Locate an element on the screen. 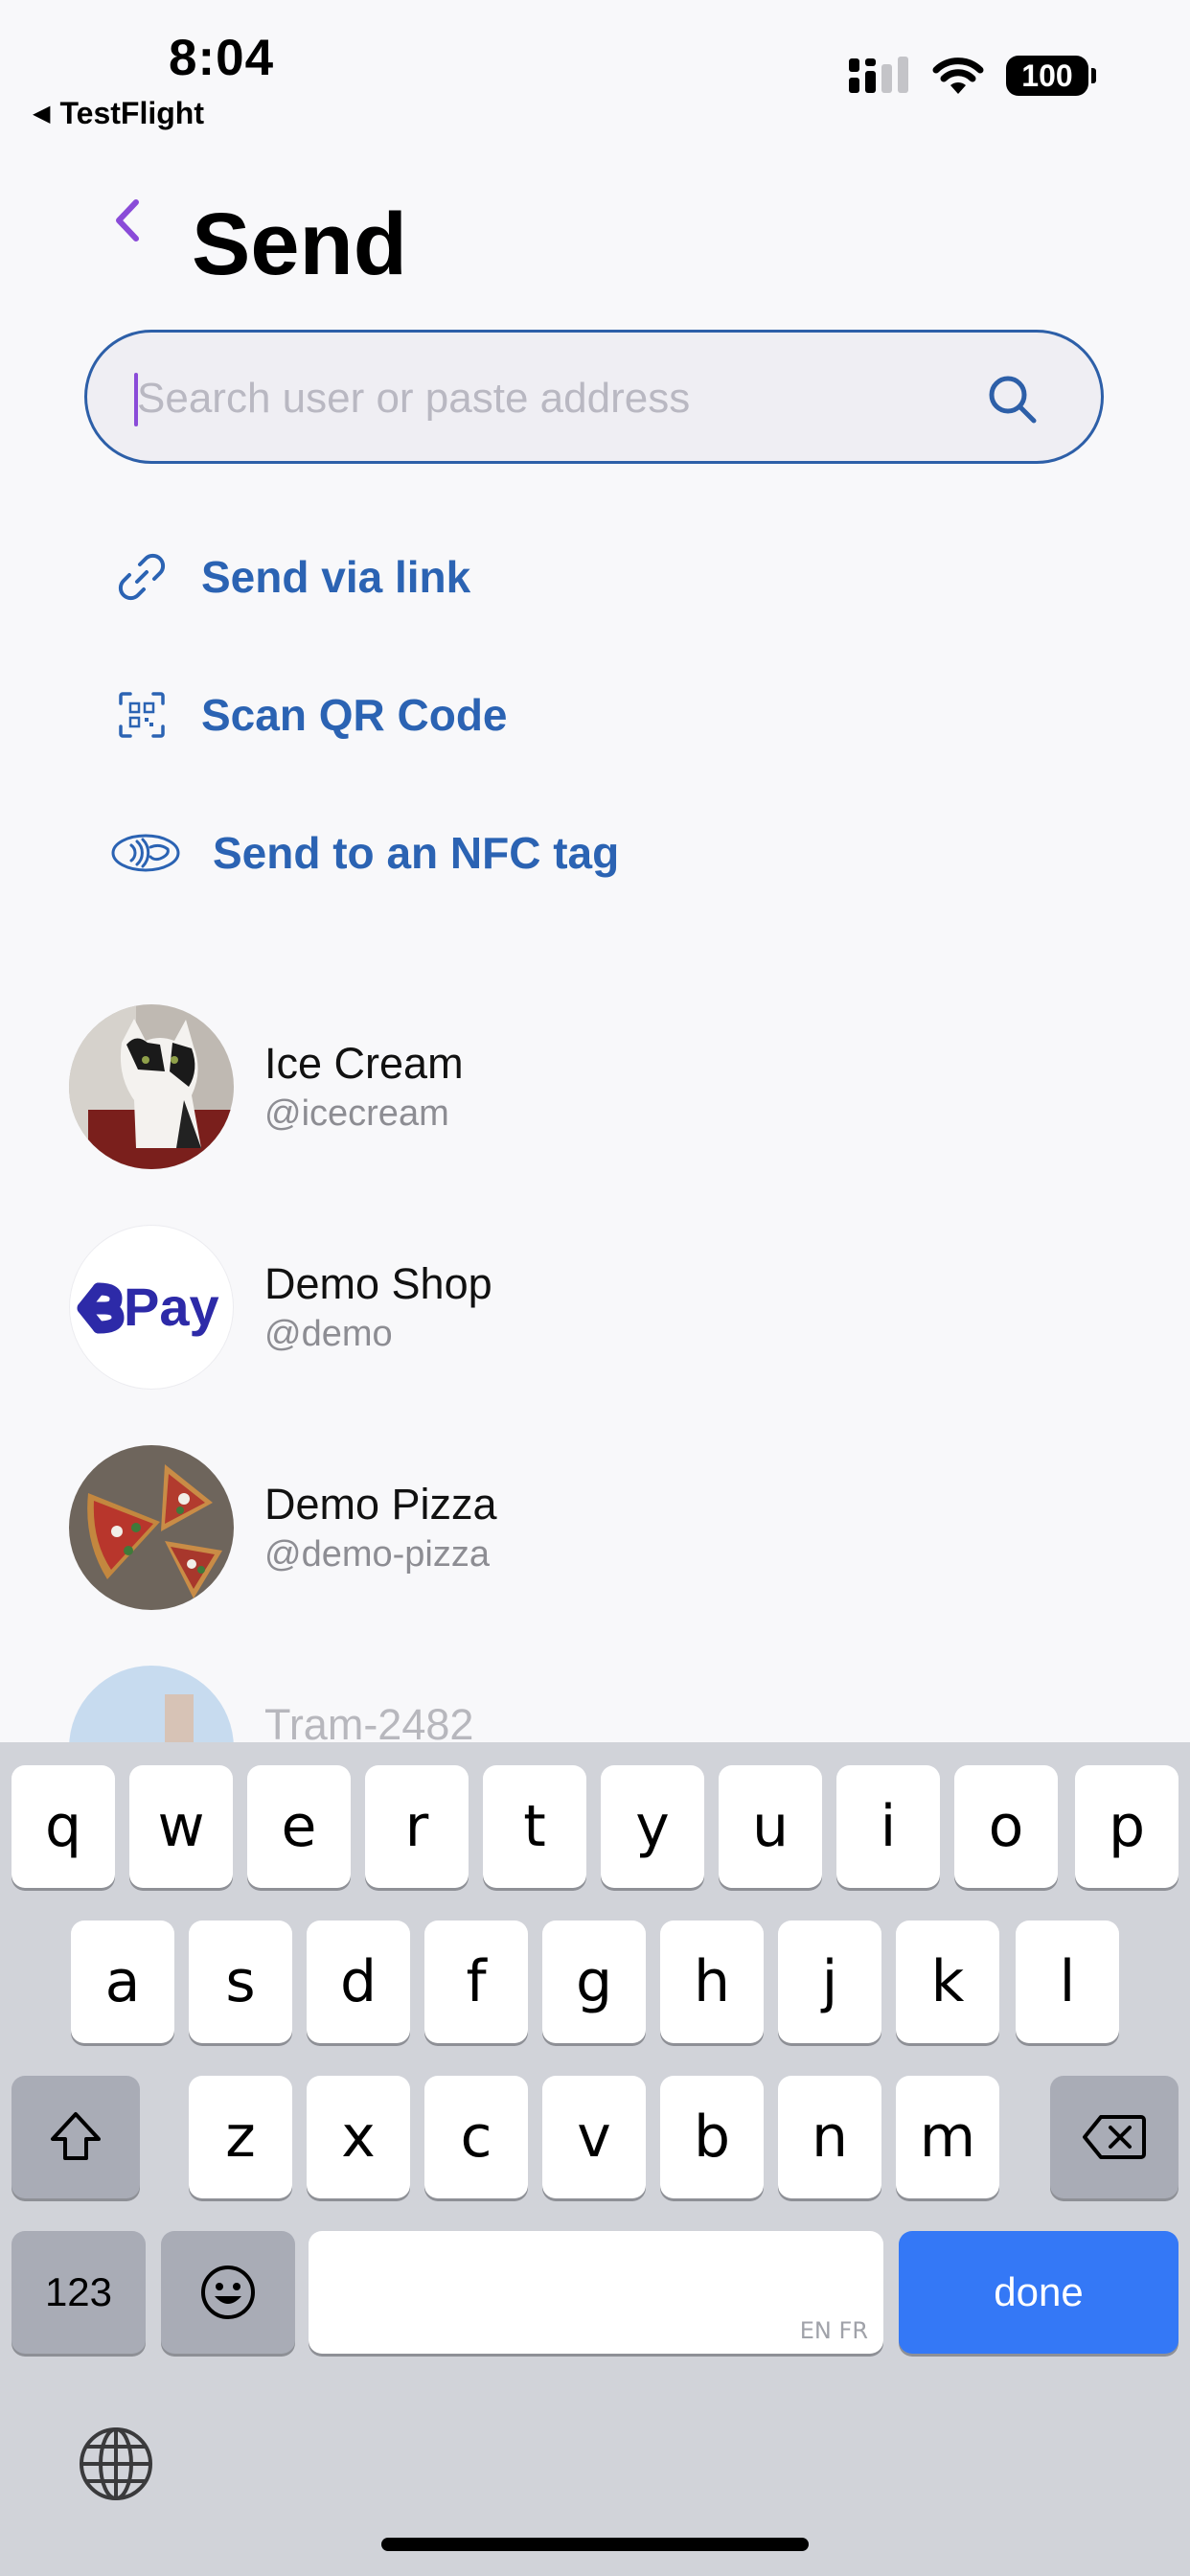 The width and height of the screenshot is (1190, 2576). key-m: m is located at coordinates (948, 2137).